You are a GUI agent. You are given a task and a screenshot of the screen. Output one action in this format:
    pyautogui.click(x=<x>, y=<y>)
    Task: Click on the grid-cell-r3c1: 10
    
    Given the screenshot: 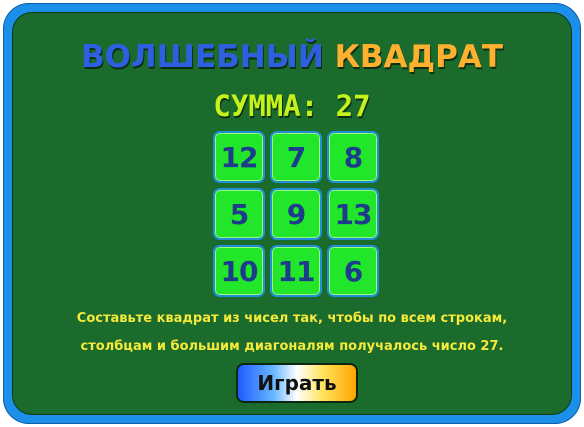 What is the action you would take?
    pyautogui.click(x=239, y=271)
    